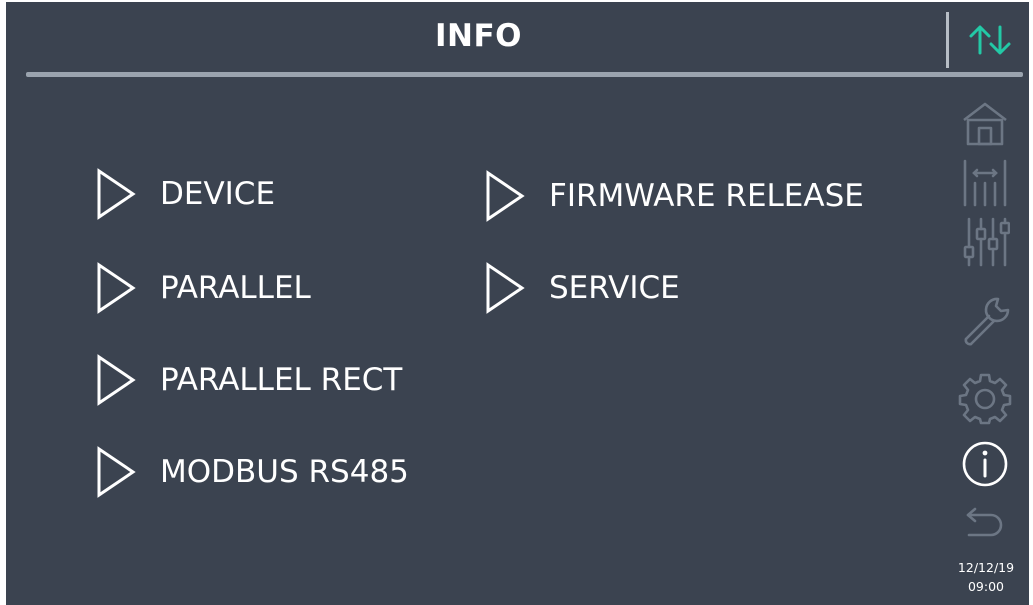 The height and width of the screenshot is (605, 1033). Describe the element at coordinates (986, 567) in the screenshot. I see `date-text: 12/12/19` at that location.